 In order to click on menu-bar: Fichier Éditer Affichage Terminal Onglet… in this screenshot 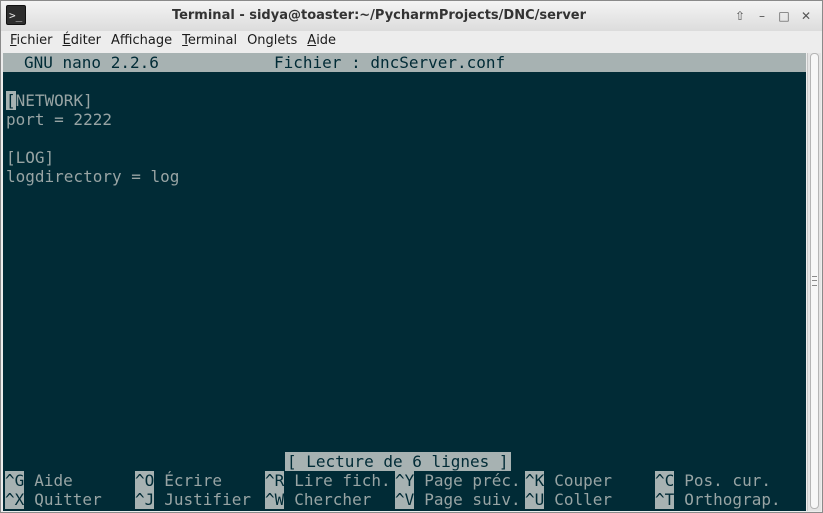, I will do `click(411, 41)`.